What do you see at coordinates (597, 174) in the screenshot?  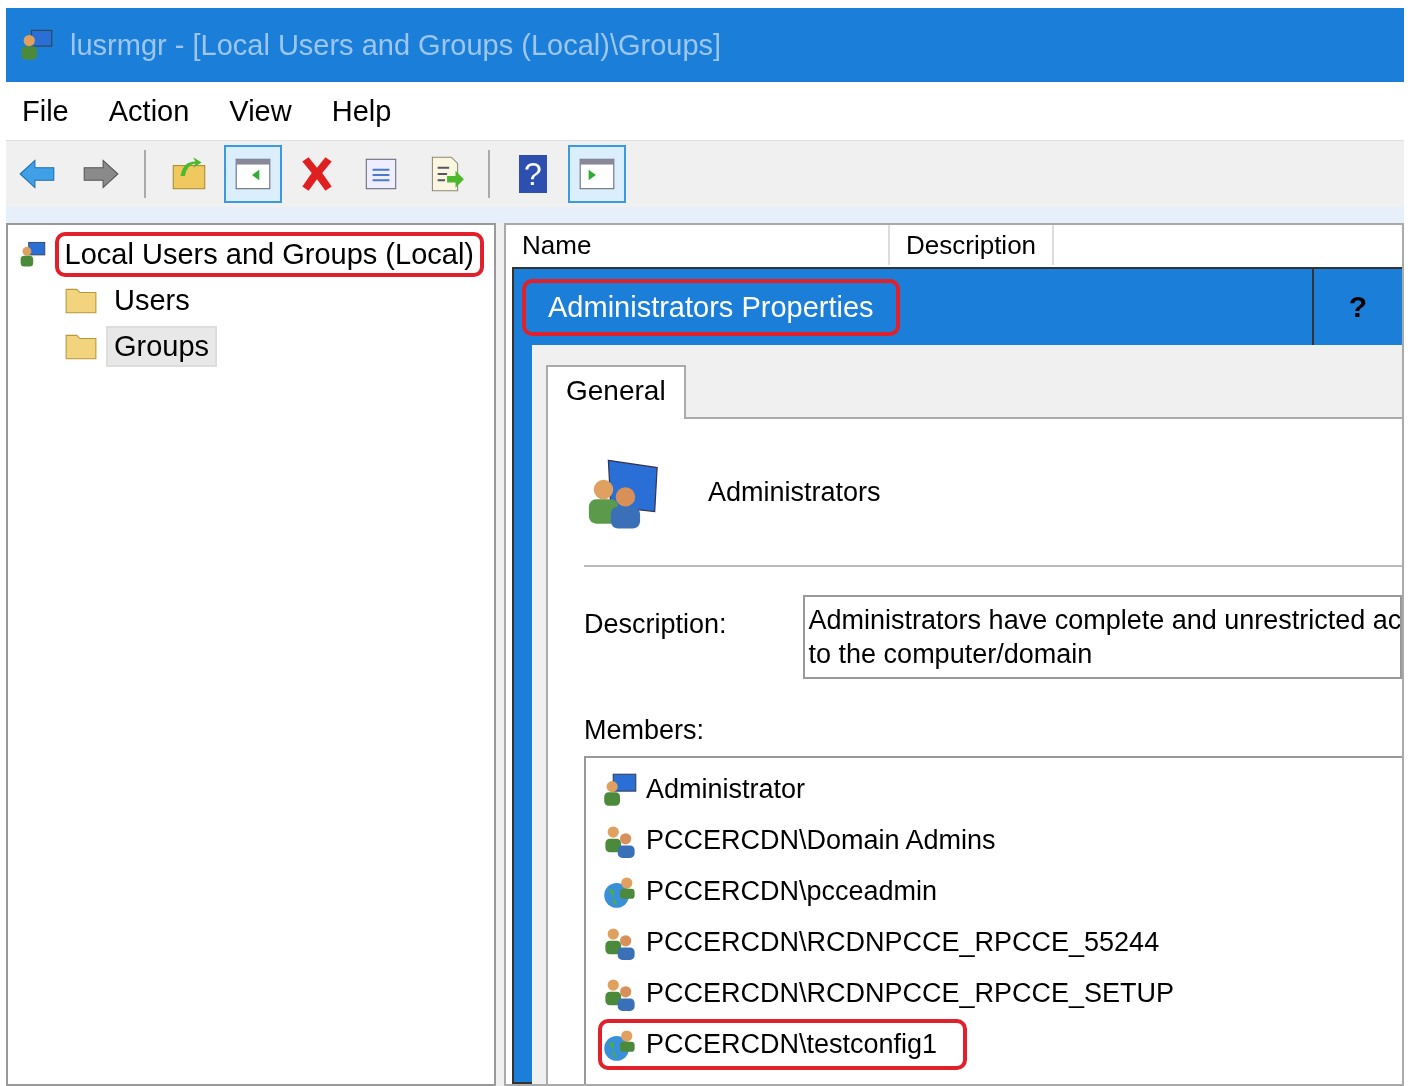 I see `show-action-pane-button` at bounding box center [597, 174].